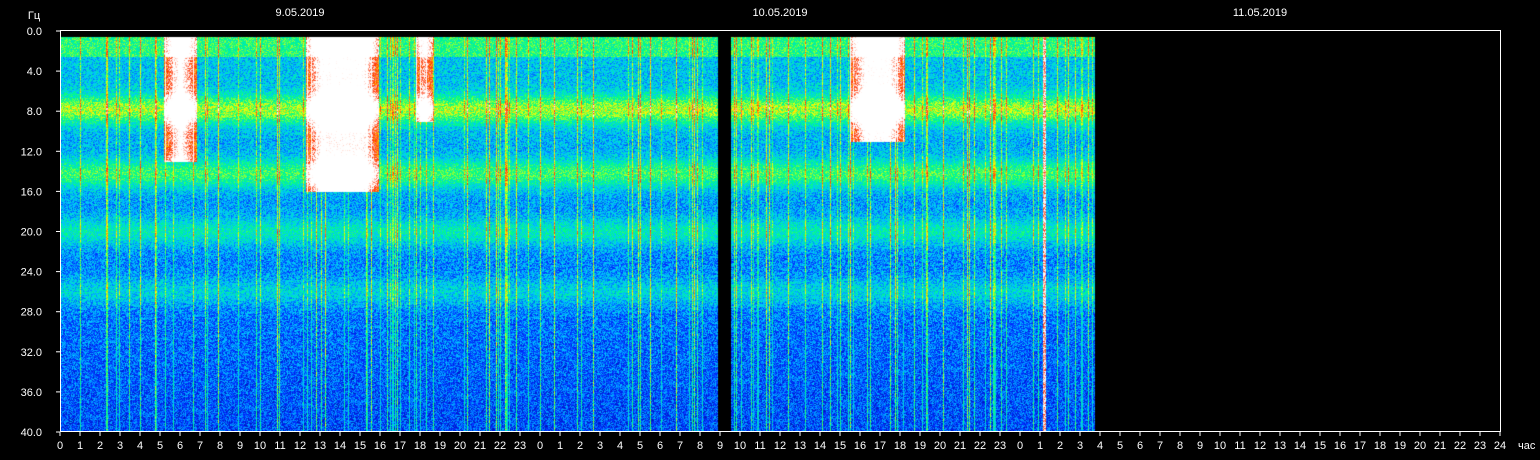 The height and width of the screenshot is (460, 1540). I want to click on x-tick-label: 24, so click(1500, 446).